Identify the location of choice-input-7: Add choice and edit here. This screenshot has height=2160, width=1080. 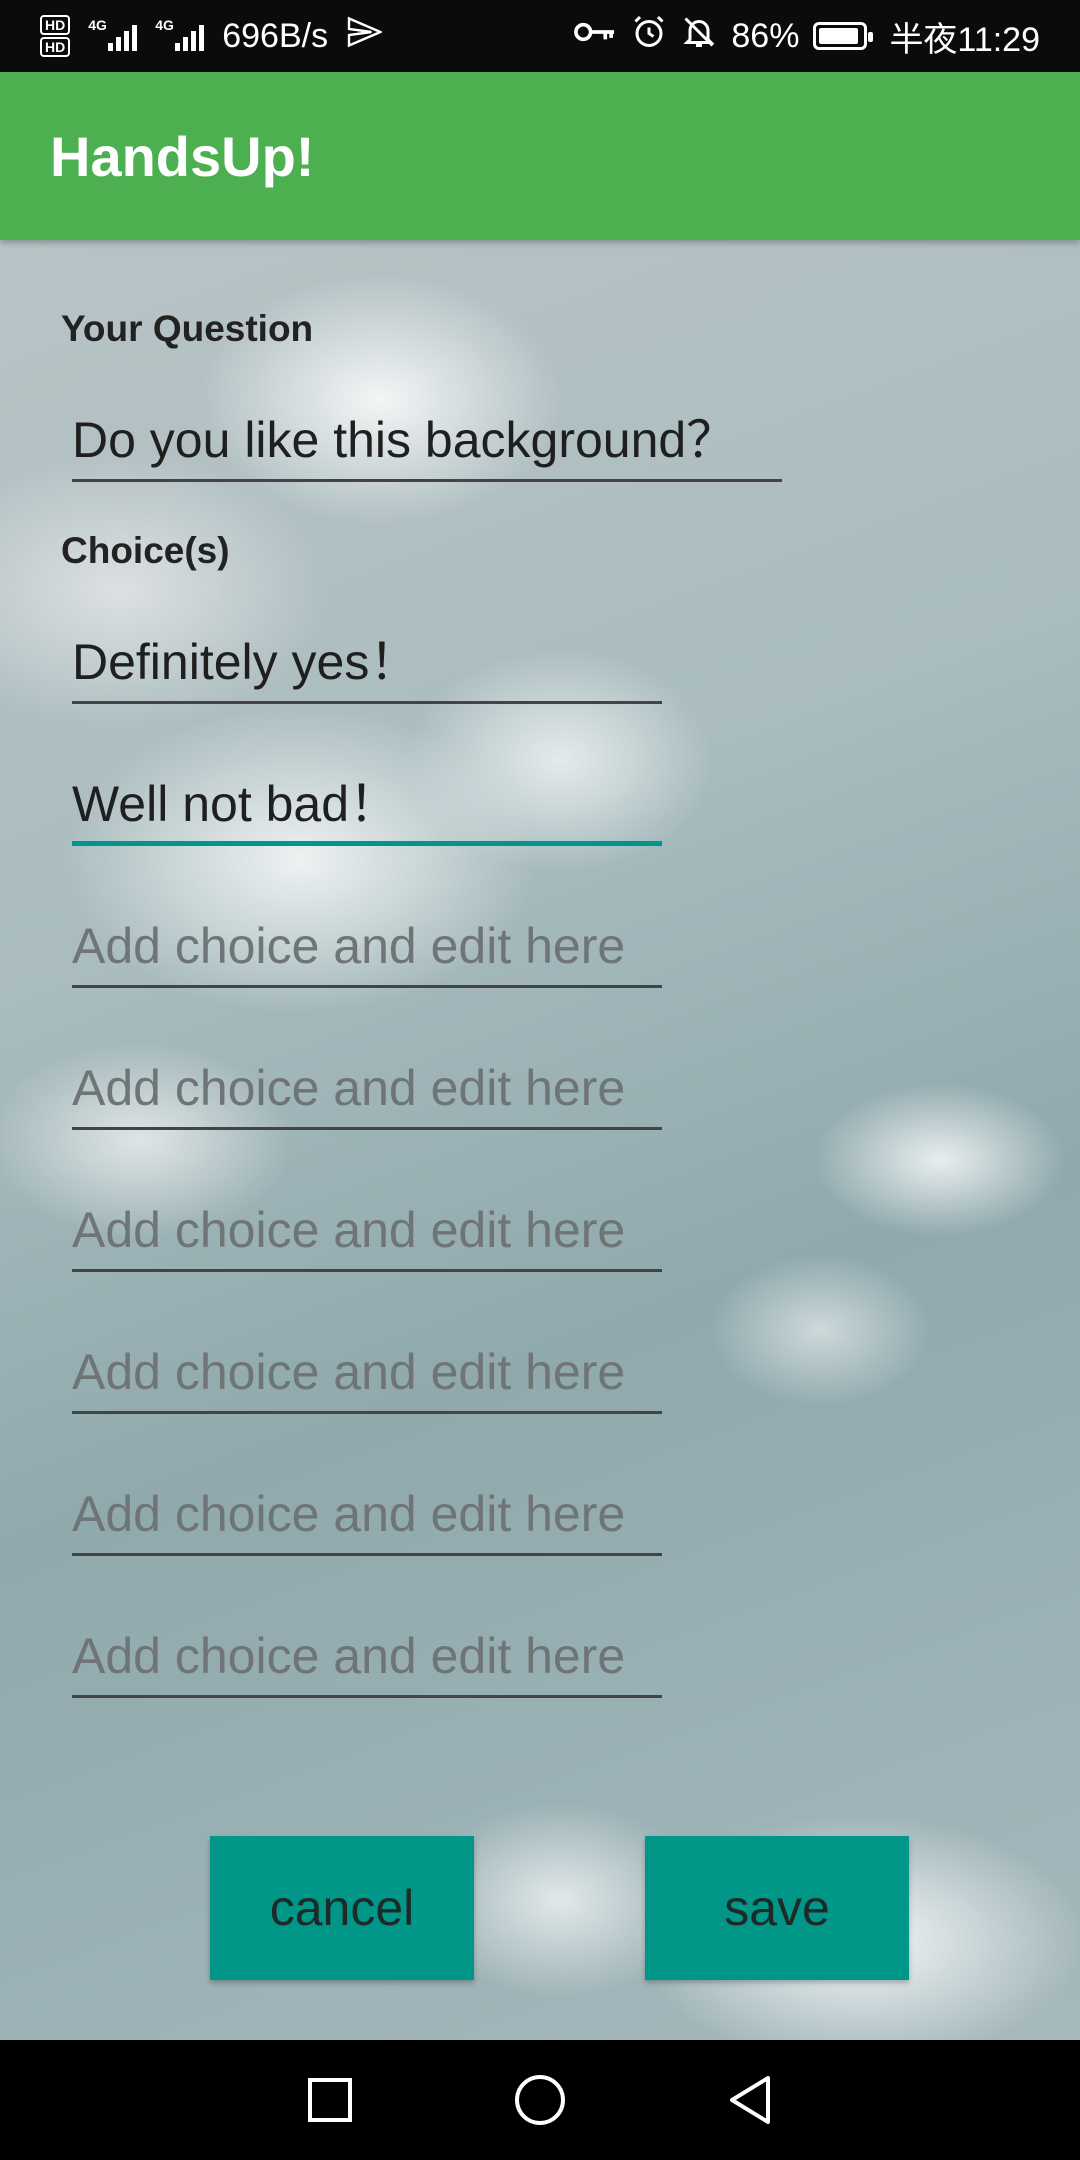
(367, 1514).